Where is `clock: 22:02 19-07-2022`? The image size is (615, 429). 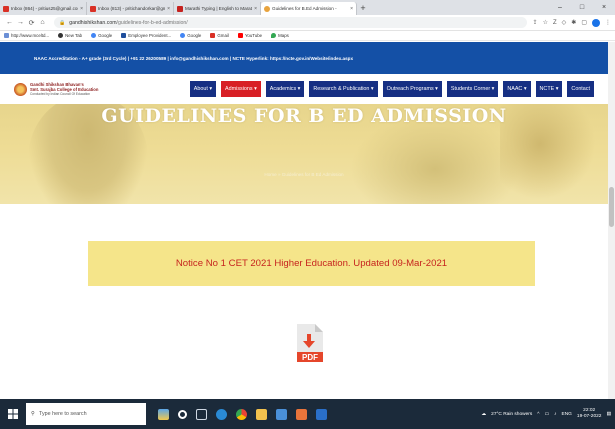
clock: 22:02 19-07-2022 is located at coordinates (589, 414).